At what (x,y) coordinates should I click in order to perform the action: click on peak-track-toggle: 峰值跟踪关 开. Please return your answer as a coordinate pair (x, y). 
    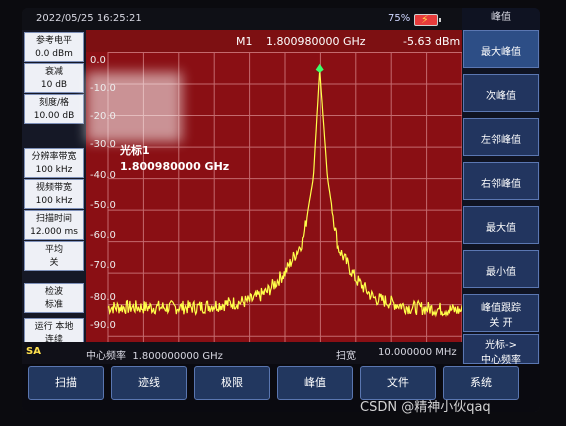
    Looking at the image, I should click on (501, 313).